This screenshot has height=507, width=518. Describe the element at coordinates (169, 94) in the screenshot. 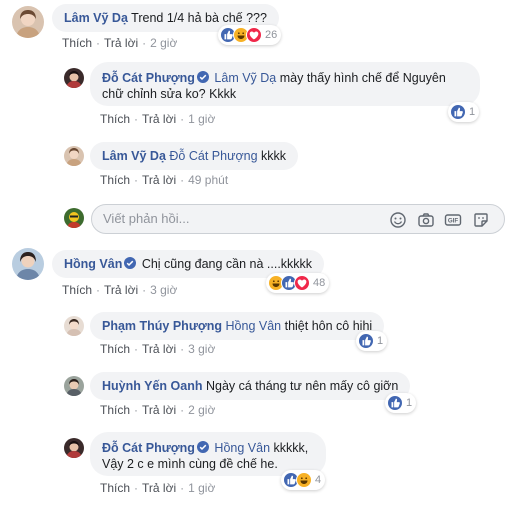

I see `comment-text-continued: chữ chỉnh sửa ko? Kkkk` at that location.